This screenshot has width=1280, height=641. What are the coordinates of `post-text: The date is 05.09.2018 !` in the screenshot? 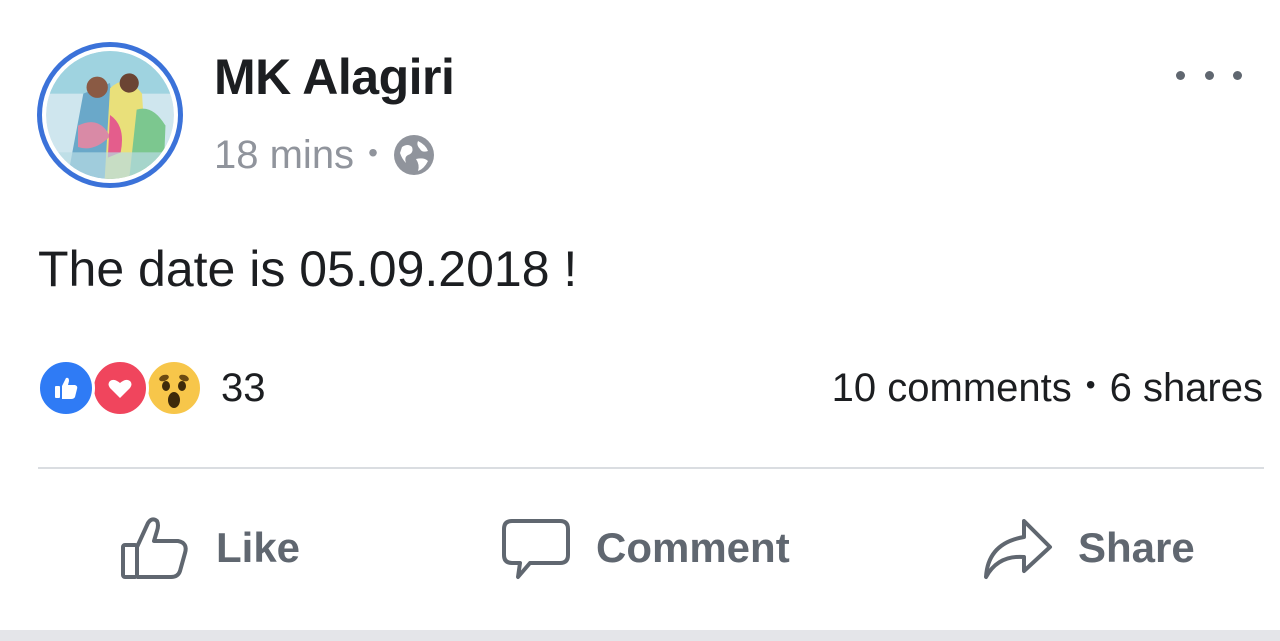 It's located at (308, 269).